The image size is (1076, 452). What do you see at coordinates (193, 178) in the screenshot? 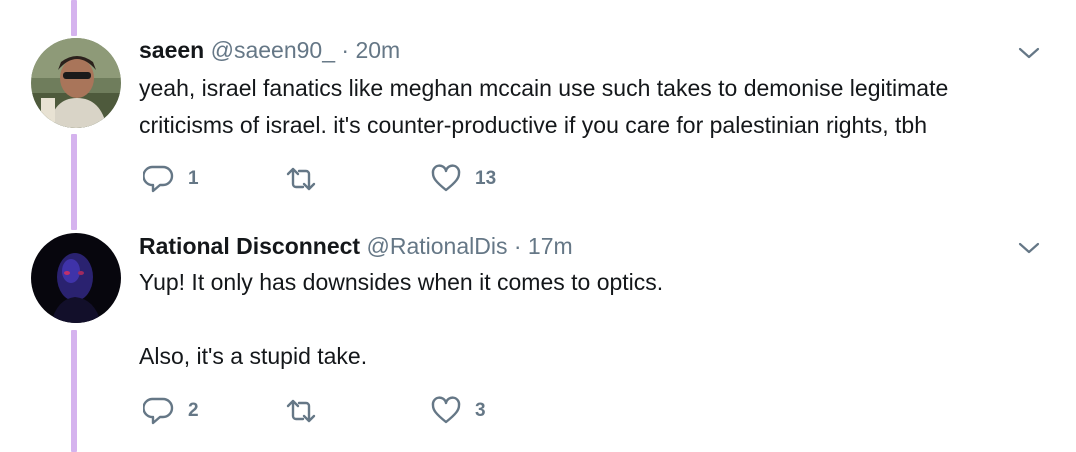
I see `reply-count: 1` at bounding box center [193, 178].